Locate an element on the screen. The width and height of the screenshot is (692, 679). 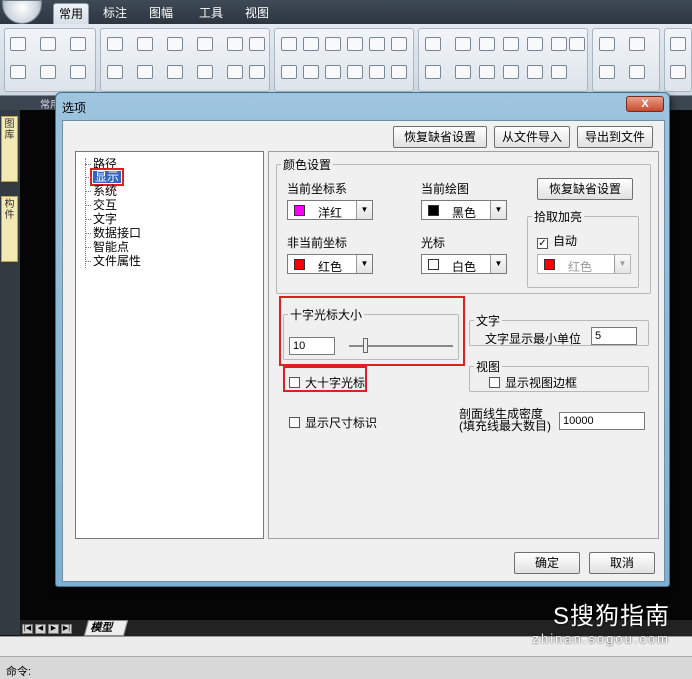
auto-checkbox: ✓ 自动 is located at coordinates (557, 240).